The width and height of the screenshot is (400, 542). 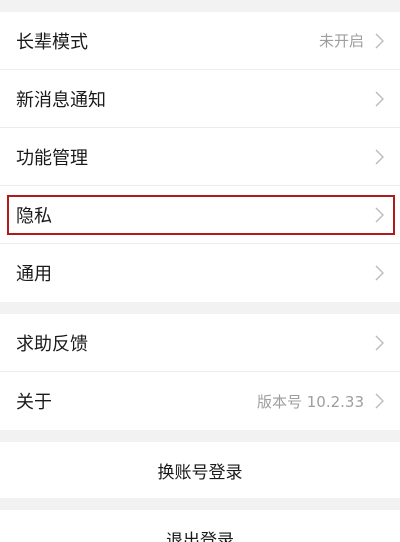 What do you see at coordinates (200, 99) in the screenshot?
I see `settings-row-notifications: 新消息通知` at bounding box center [200, 99].